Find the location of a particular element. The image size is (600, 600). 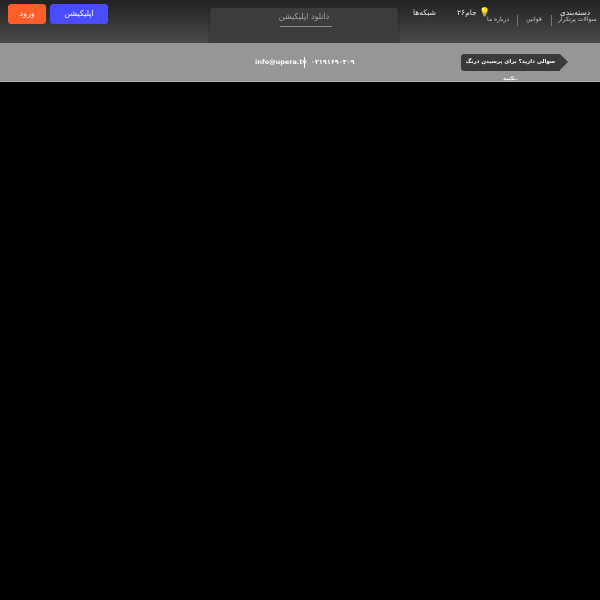

help-tooltip: سوالی دارید؟ برای پرسیدن درنگ نکنید. is located at coordinates (510, 68).